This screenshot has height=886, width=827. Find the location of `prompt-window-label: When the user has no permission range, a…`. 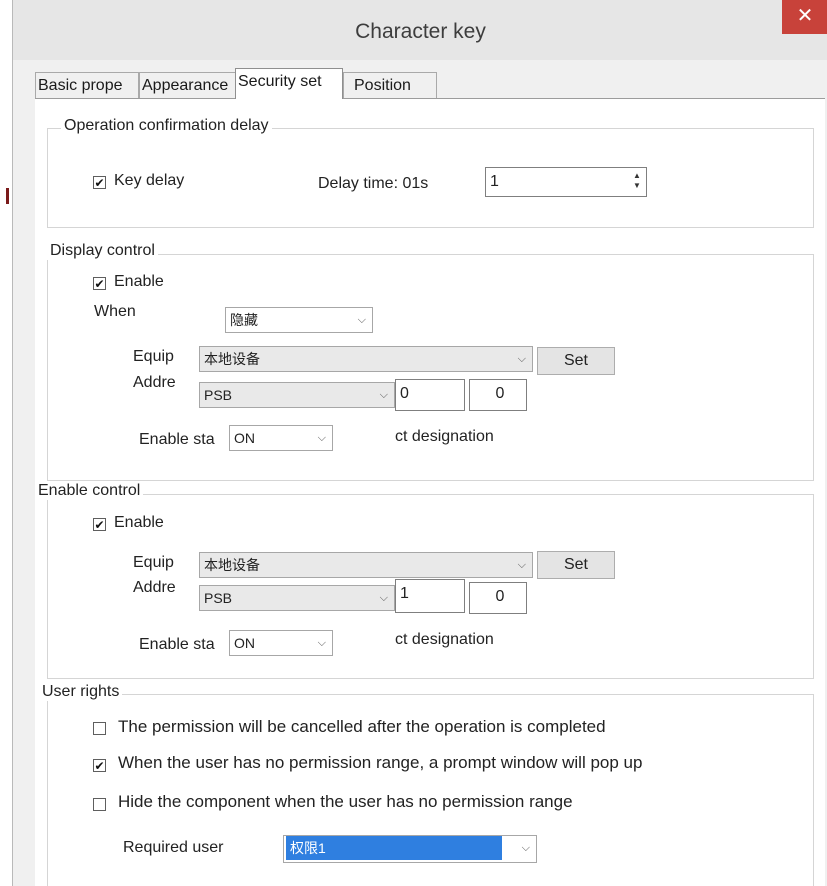

prompt-window-label: When the user has no permission range, a… is located at coordinates (380, 762).